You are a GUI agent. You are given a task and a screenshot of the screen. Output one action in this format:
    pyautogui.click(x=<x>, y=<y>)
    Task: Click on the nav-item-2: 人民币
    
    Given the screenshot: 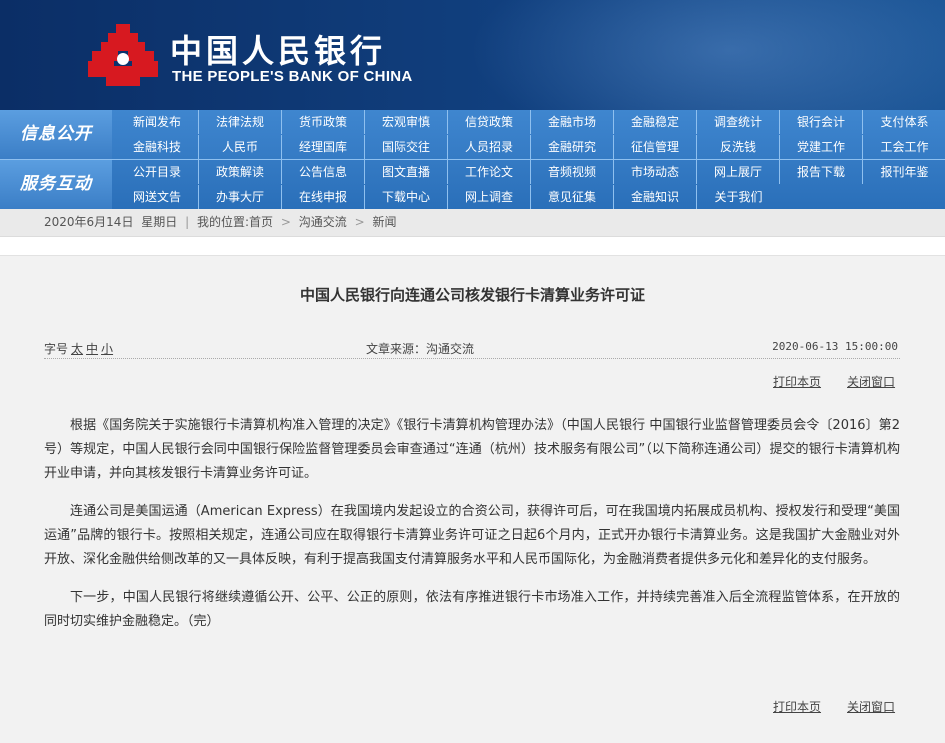 What is the action you would take?
    pyautogui.click(x=240, y=147)
    